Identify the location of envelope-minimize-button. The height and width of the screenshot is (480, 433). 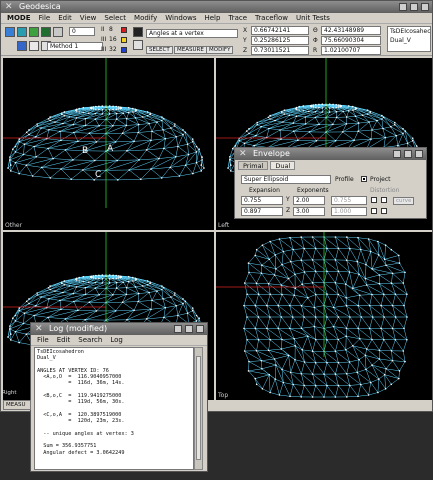
(397, 154).